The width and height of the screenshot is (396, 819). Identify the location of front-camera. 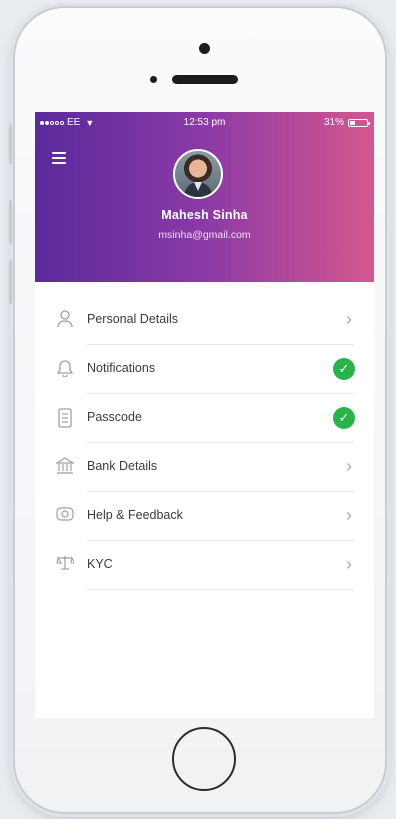
(204, 48).